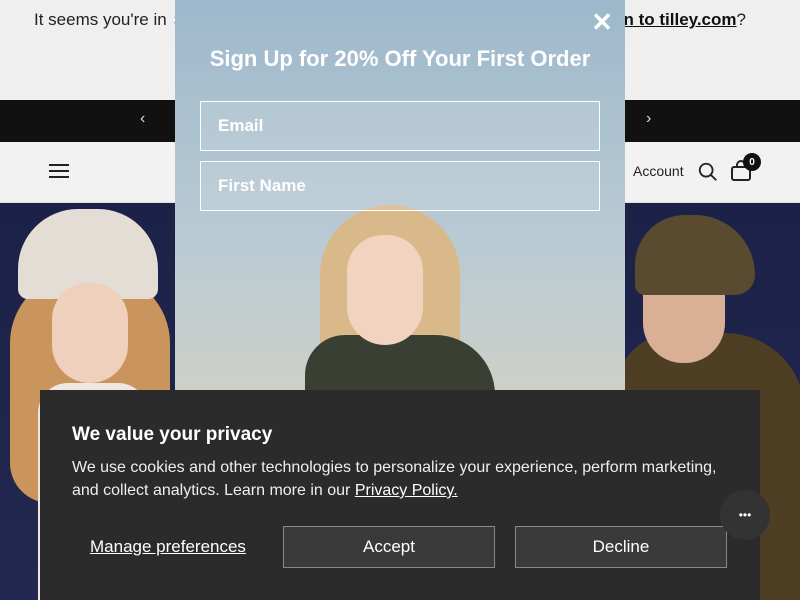 Image resolution: width=800 pixels, height=600 pixels. Describe the element at coordinates (658, 171) in the screenshot. I see `account-link: Account` at that location.